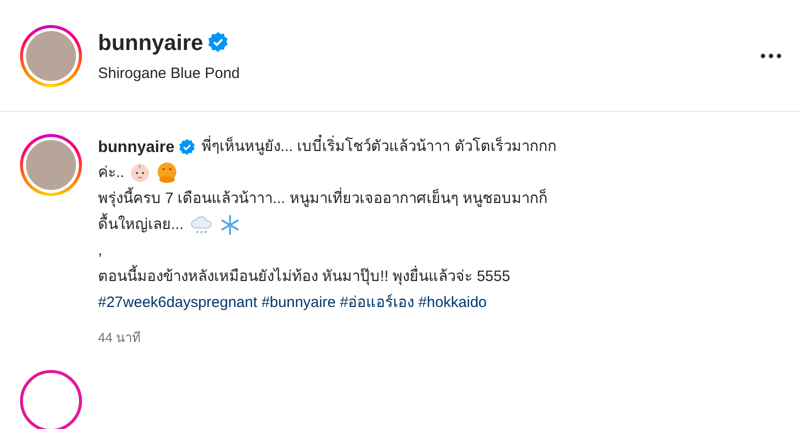 This screenshot has width=800, height=429. What do you see at coordinates (771, 55) in the screenshot?
I see `more-options-icon` at bounding box center [771, 55].